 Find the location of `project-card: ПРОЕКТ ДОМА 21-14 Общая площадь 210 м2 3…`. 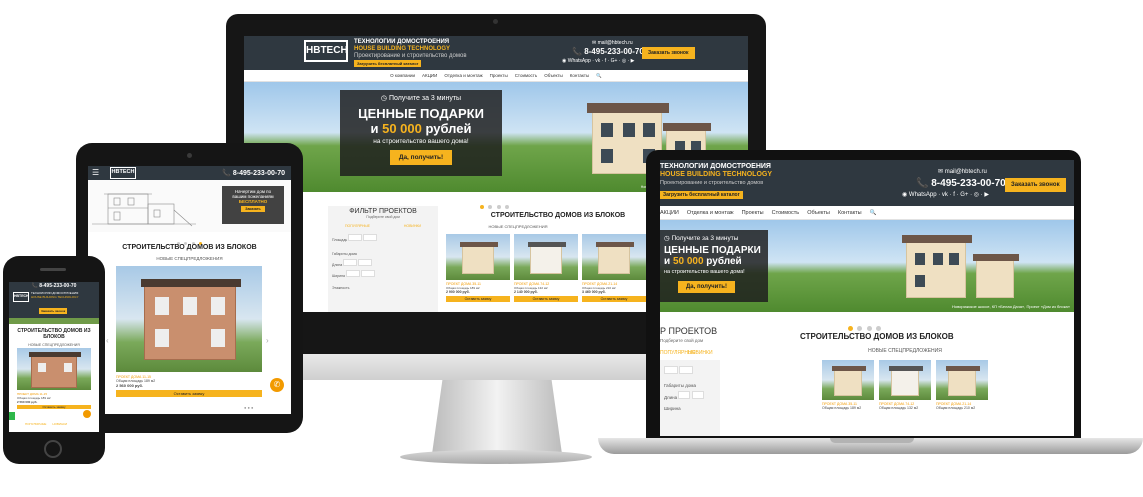

project-card: ПРОЕКТ ДОМА 21-14 Общая площадь 210 м2 3… is located at coordinates (614, 268).